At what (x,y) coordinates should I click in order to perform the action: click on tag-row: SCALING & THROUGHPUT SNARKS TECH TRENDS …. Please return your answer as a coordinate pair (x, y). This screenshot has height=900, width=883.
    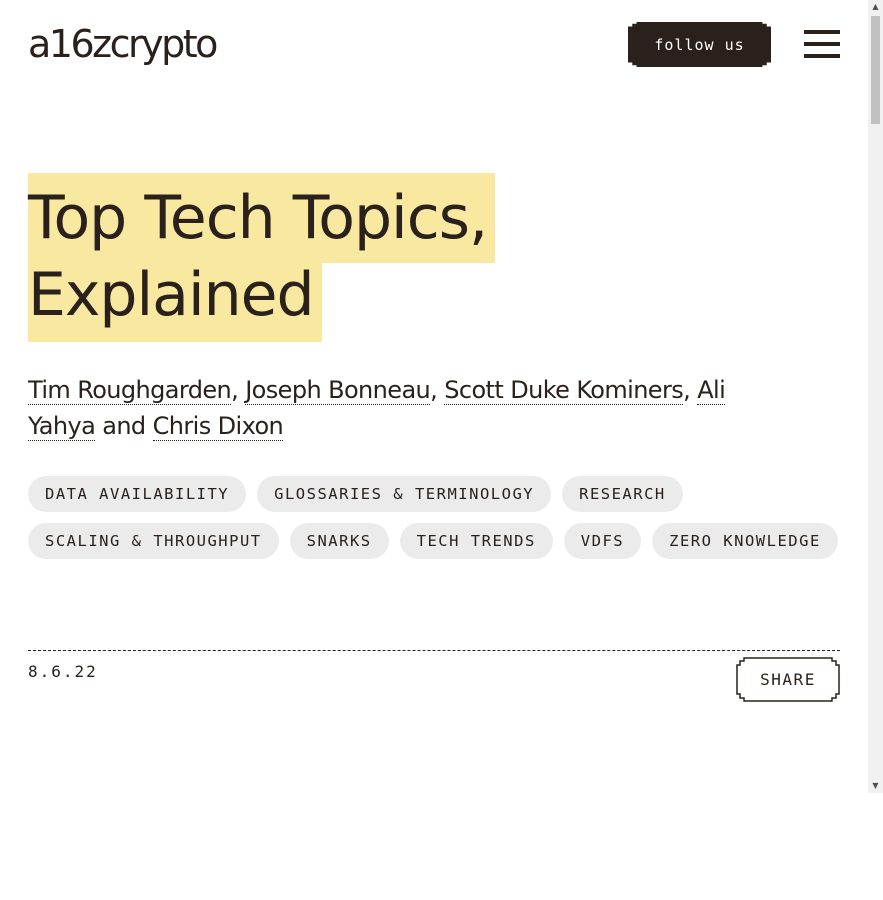
    Looking at the image, I should click on (438, 541).